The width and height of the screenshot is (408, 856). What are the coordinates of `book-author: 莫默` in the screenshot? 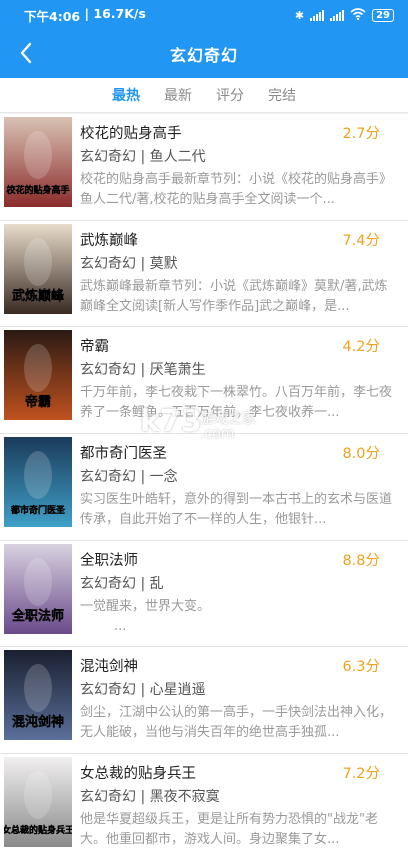 It's located at (163, 263).